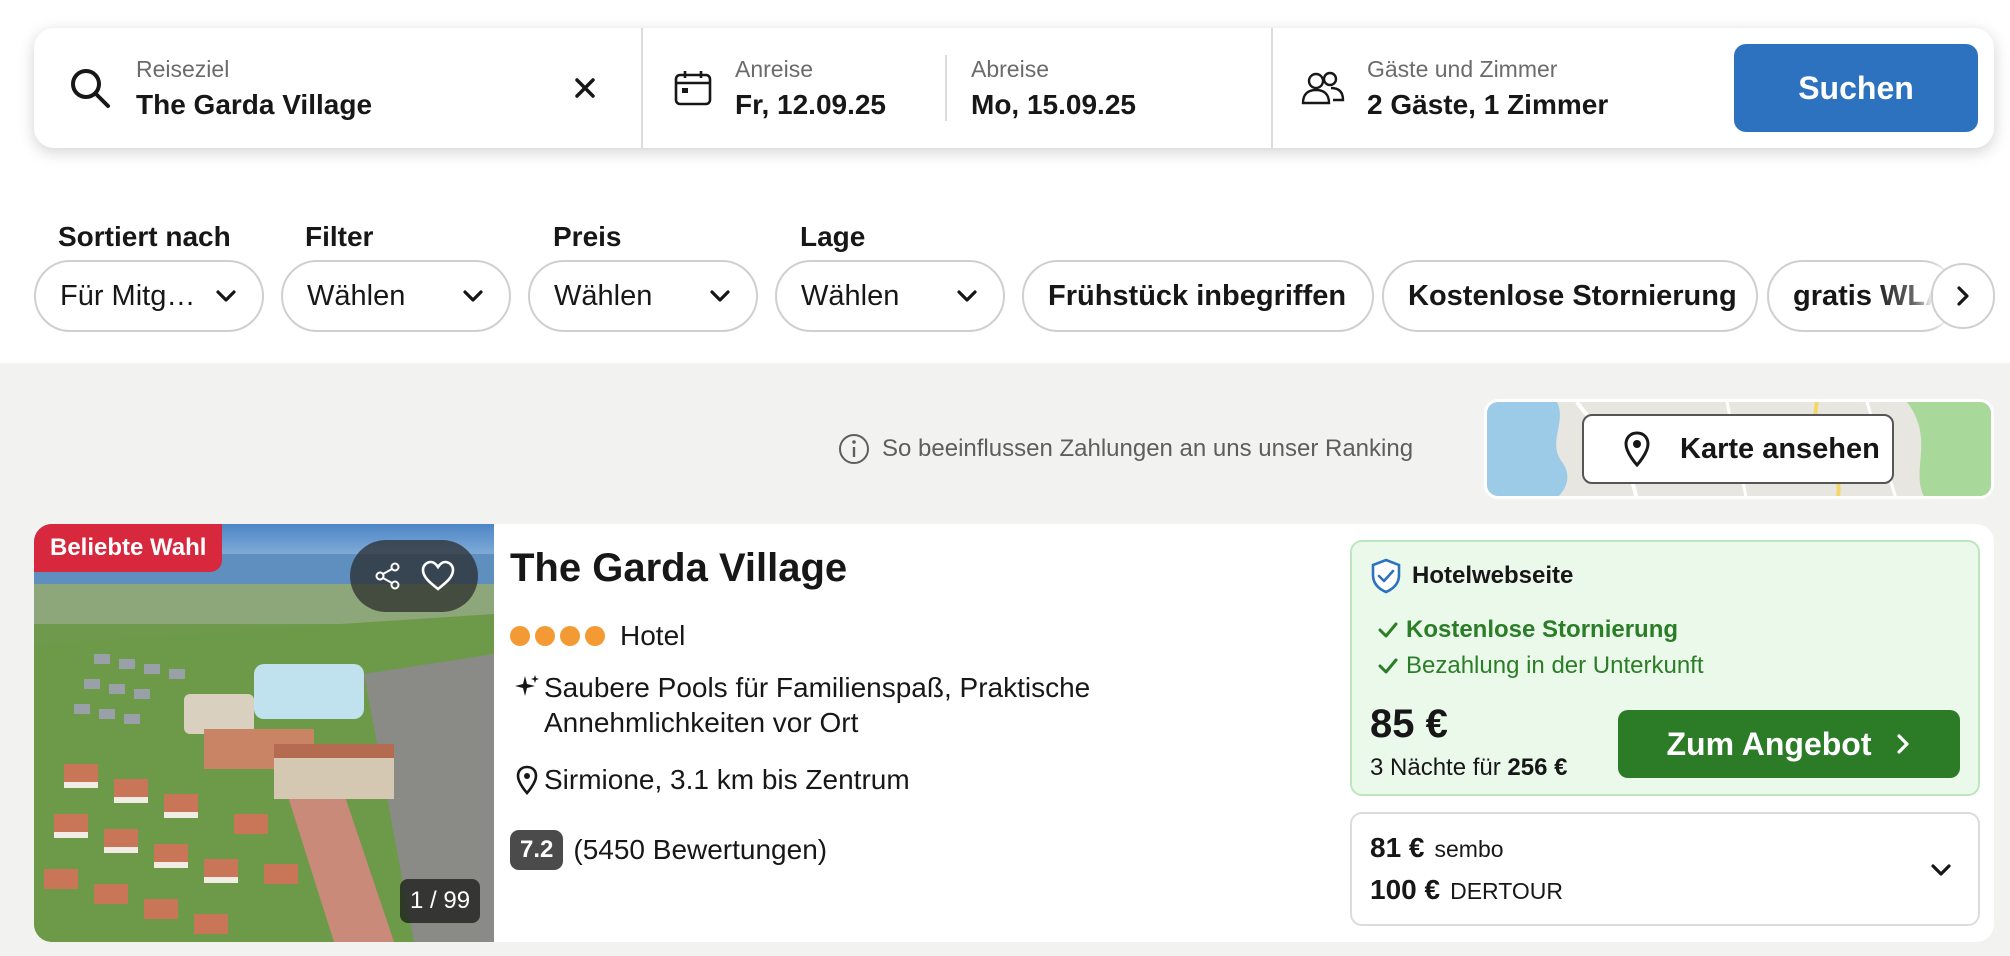  I want to click on other-offer-row: 100 € DERTOUR, so click(1466, 890).